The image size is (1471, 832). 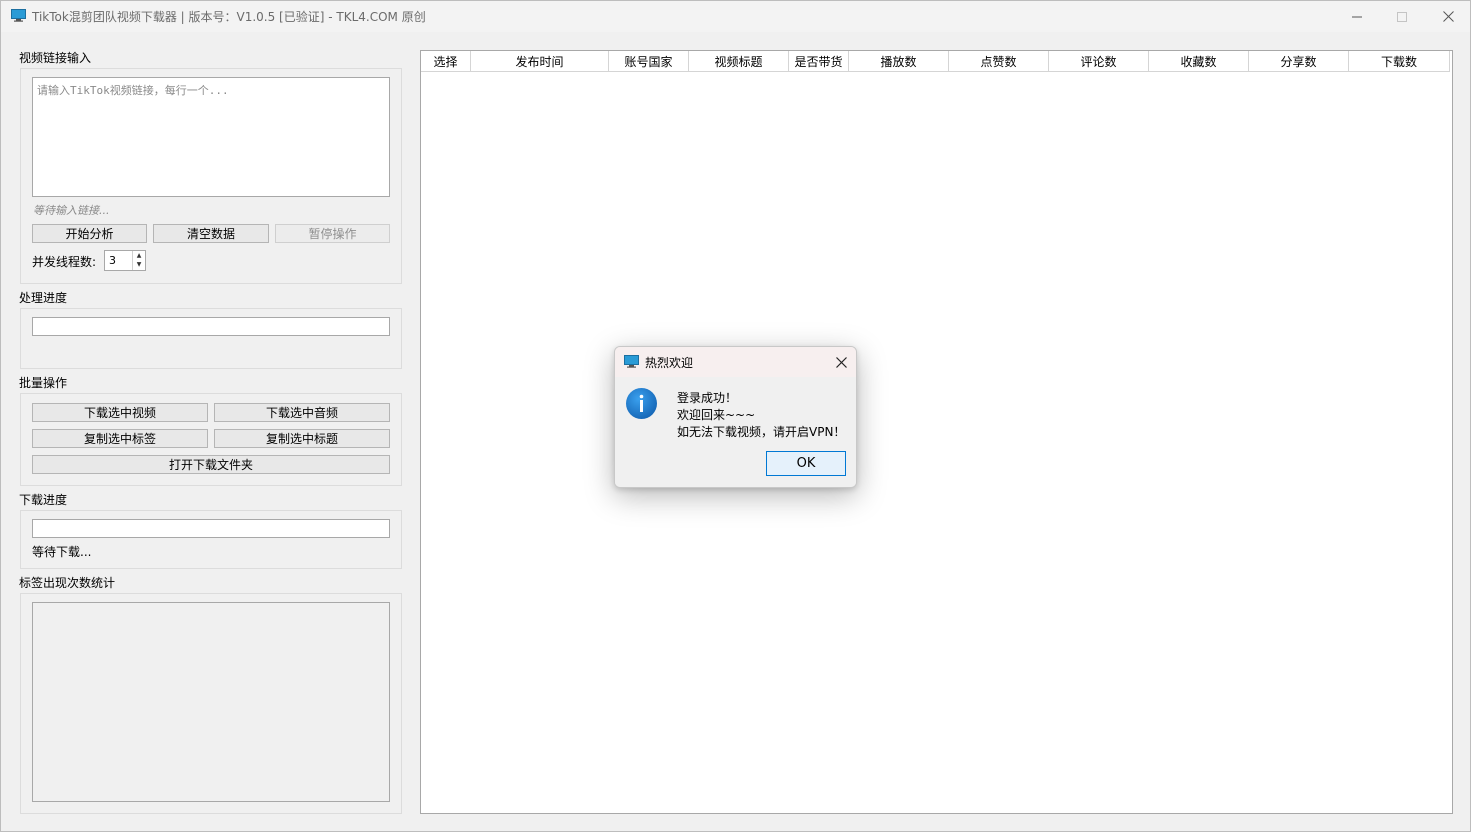 I want to click on copy-tags-button: 复制选中标签, so click(x=120, y=438).